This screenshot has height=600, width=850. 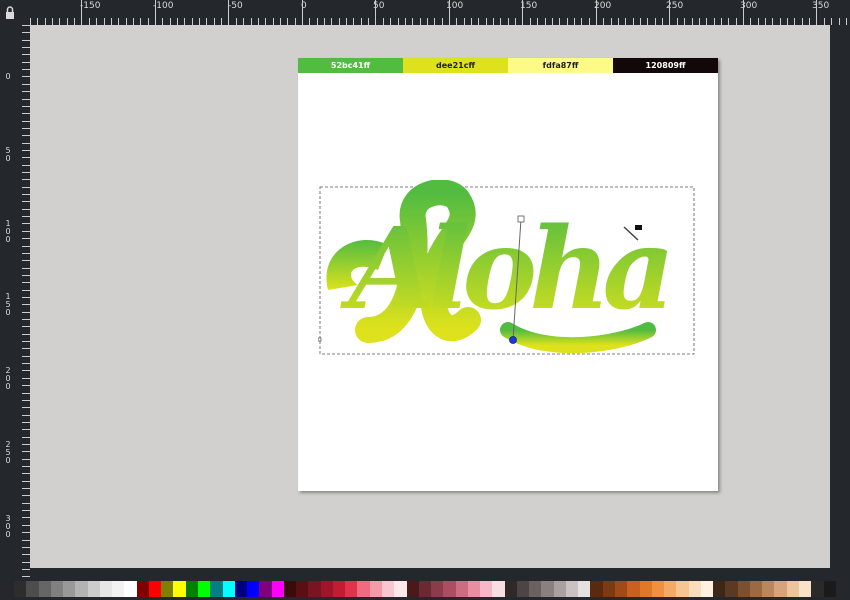 What do you see at coordinates (508, 270) in the screenshot?
I see `aloha-lettering: Aloha` at bounding box center [508, 270].